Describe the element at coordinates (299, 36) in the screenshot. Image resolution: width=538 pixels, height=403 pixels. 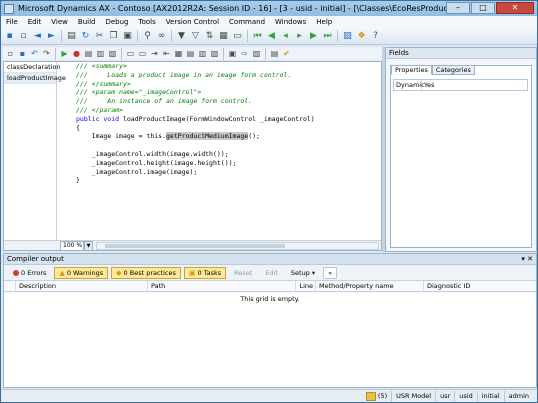
I see `next-record-icon: ▸` at that location.